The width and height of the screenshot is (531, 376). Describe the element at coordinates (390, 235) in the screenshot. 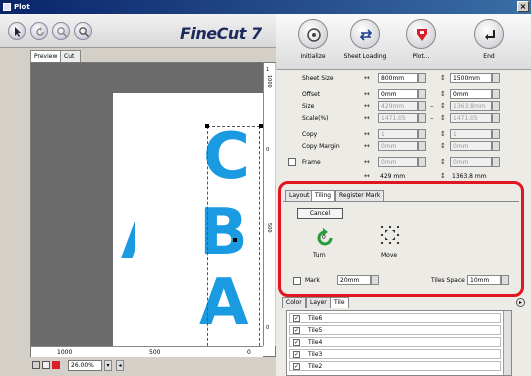

I see `move-button` at that location.